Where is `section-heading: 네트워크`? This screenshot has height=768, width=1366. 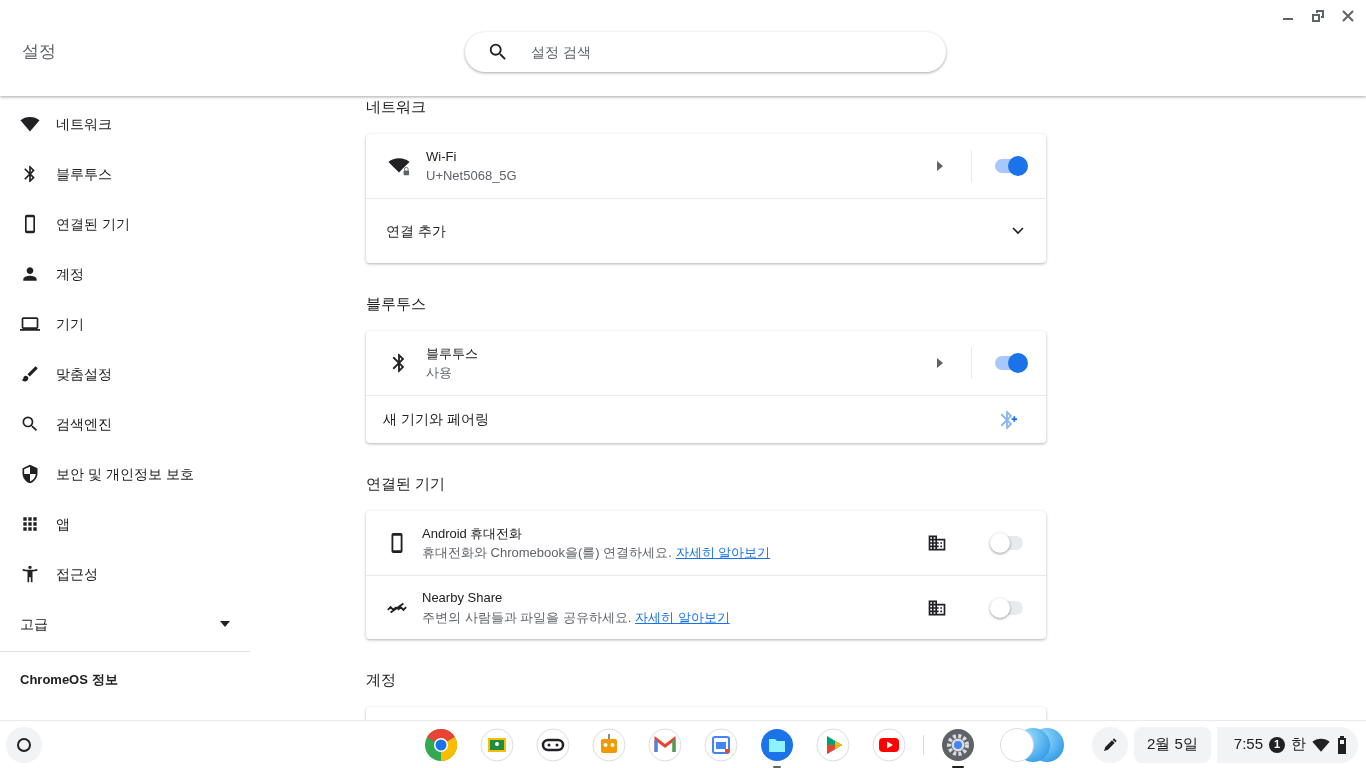
section-heading: 네트워크 is located at coordinates (396, 106).